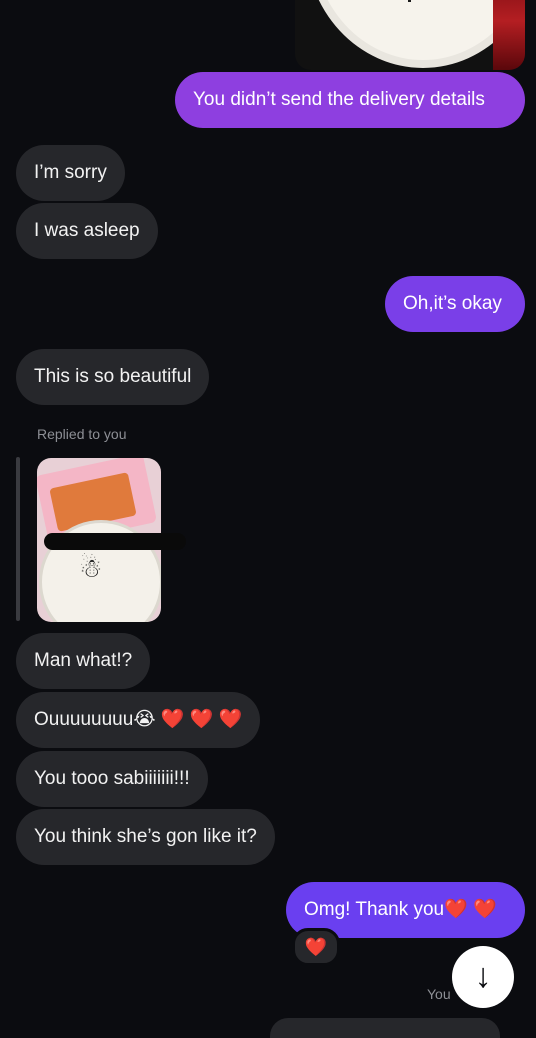  I want to click on message-outgoing: Oh,it’s okay, so click(455, 304).